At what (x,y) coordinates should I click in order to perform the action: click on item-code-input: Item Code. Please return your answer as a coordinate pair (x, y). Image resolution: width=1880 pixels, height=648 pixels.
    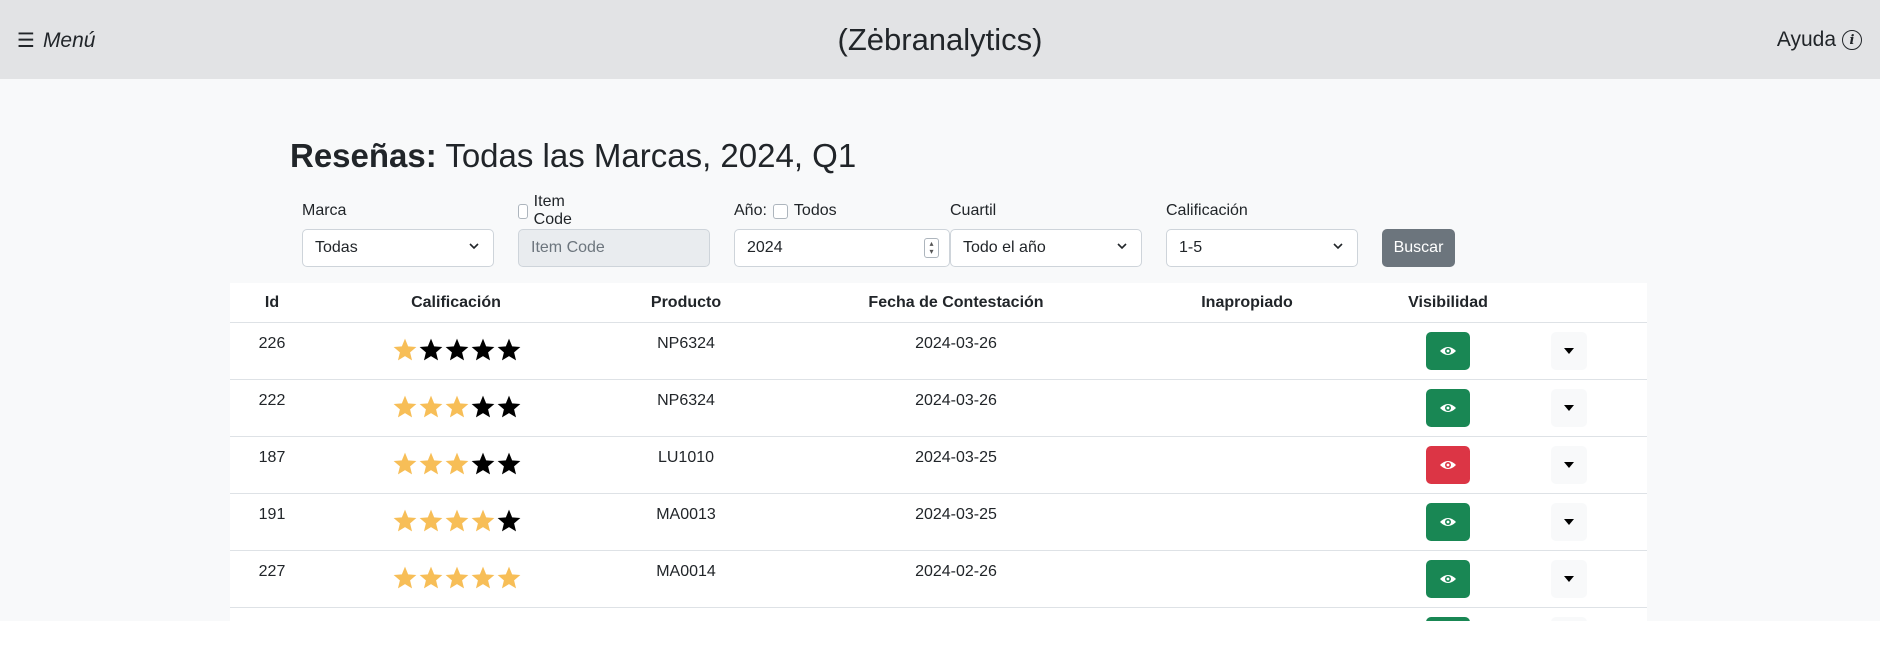
    Looking at the image, I should click on (614, 248).